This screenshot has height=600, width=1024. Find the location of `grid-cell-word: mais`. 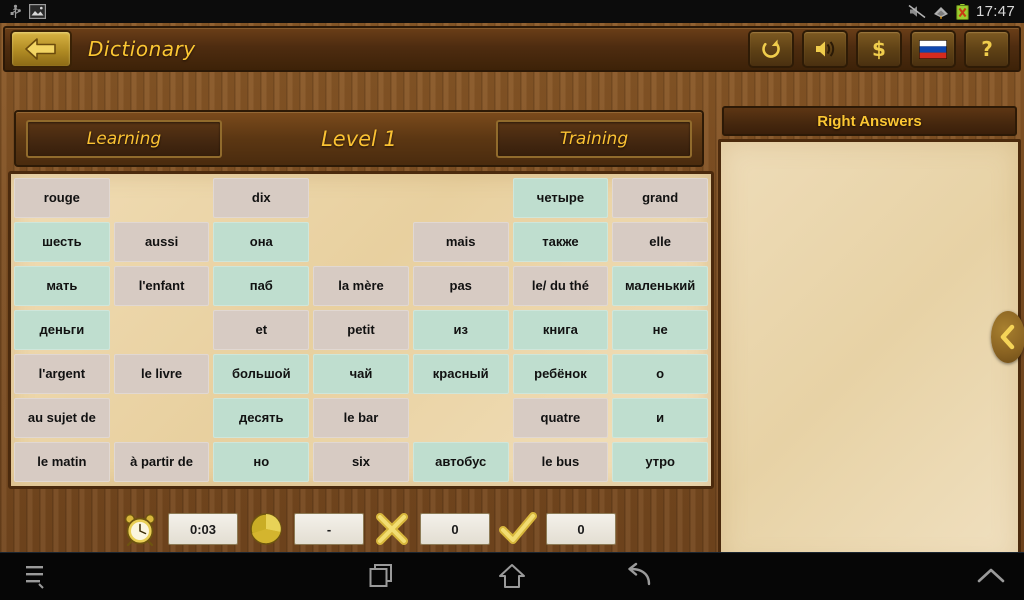

grid-cell-word: mais is located at coordinates (460, 242).